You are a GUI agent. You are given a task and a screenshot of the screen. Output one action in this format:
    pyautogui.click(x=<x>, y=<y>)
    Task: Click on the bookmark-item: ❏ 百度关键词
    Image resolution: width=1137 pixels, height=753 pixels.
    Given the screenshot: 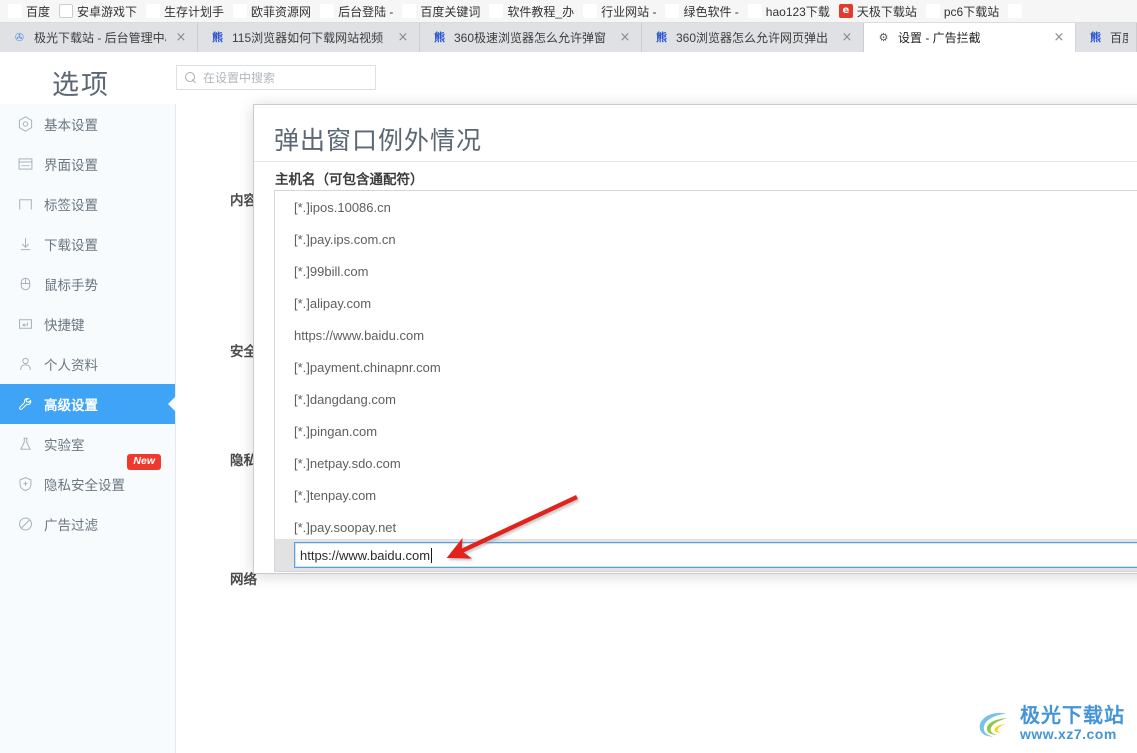 What is the action you would take?
    pyautogui.click(x=443, y=11)
    